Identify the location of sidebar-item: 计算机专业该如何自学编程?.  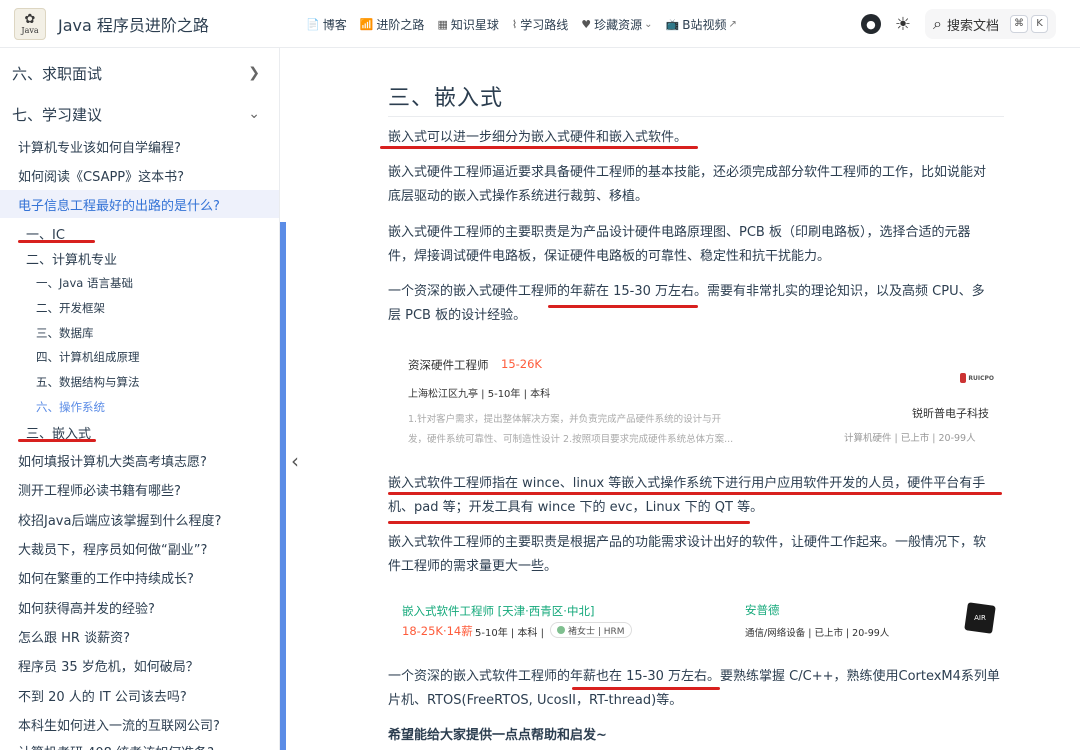
(99, 146).